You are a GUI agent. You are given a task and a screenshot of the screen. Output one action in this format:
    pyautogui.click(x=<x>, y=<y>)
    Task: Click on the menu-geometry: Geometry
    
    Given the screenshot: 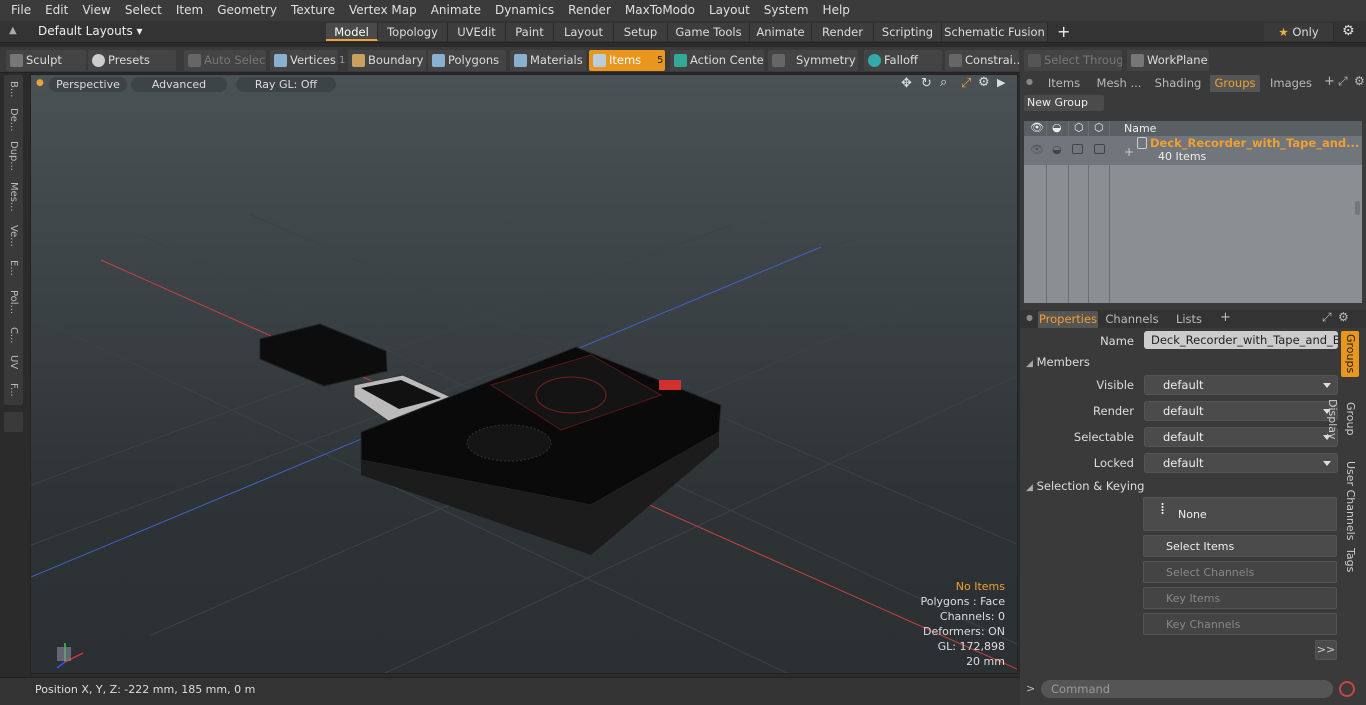 What is the action you would take?
    pyautogui.click(x=247, y=10)
    